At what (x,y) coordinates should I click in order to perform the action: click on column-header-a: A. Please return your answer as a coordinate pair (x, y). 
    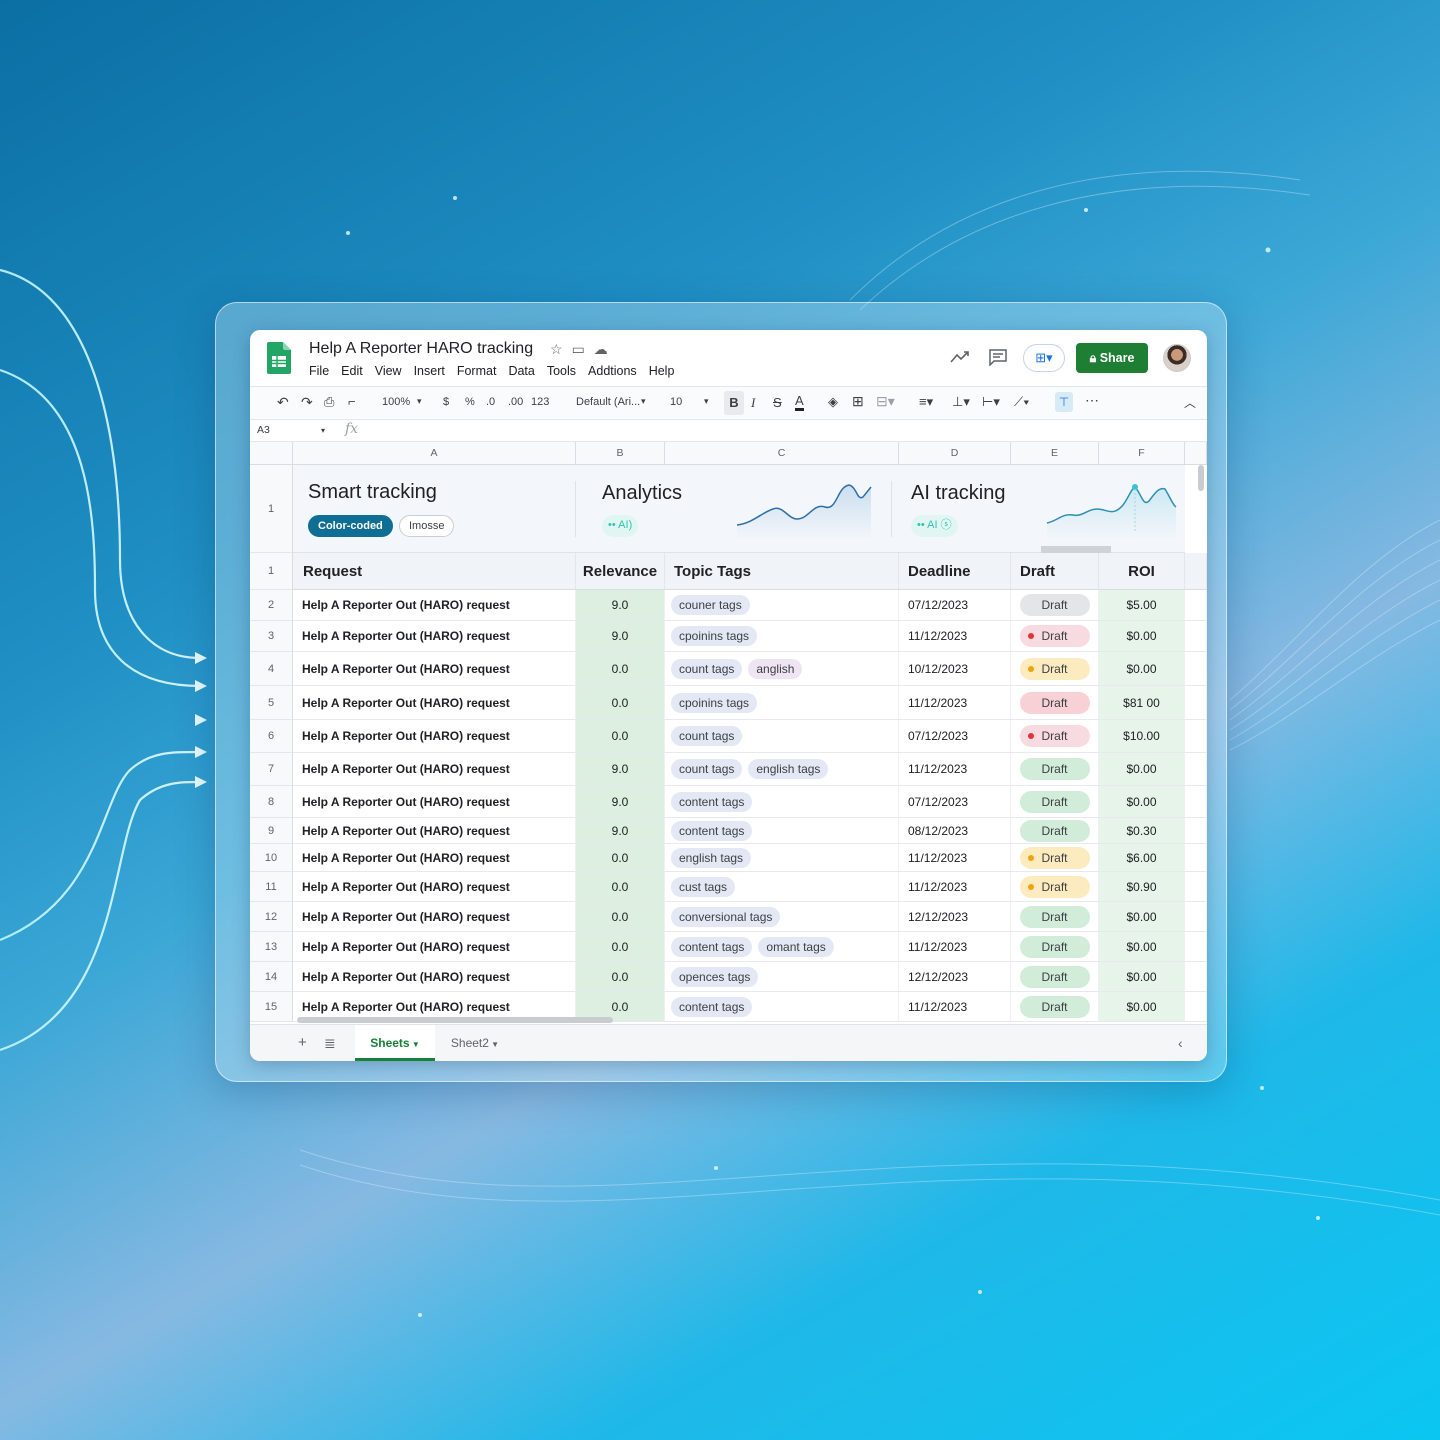
    Looking at the image, I should click on (434, 453).